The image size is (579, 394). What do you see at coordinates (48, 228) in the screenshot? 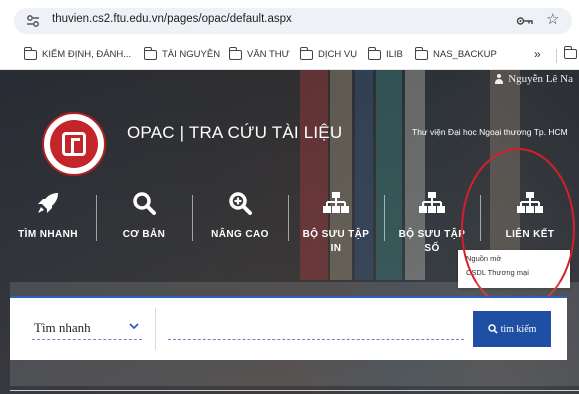
I see `nav-tim-nhanh: TÌM NHANH` at bounding box center [48, 228].